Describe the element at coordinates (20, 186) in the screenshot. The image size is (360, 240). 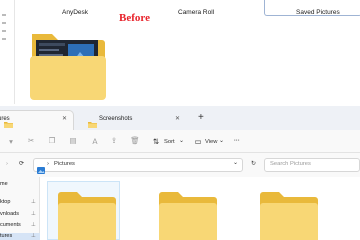
I see `nav-item-home: me` at that location.